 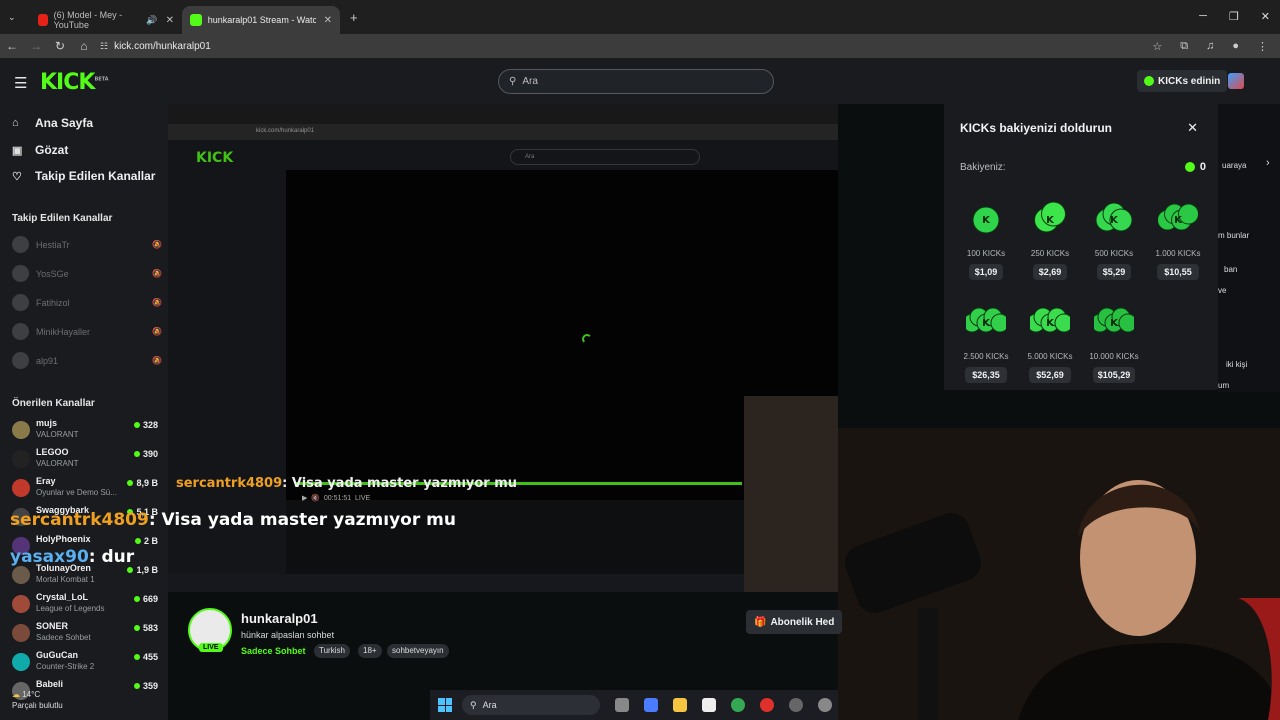 I want to click on tag-language: Turkish, so click(x=332, y=651).